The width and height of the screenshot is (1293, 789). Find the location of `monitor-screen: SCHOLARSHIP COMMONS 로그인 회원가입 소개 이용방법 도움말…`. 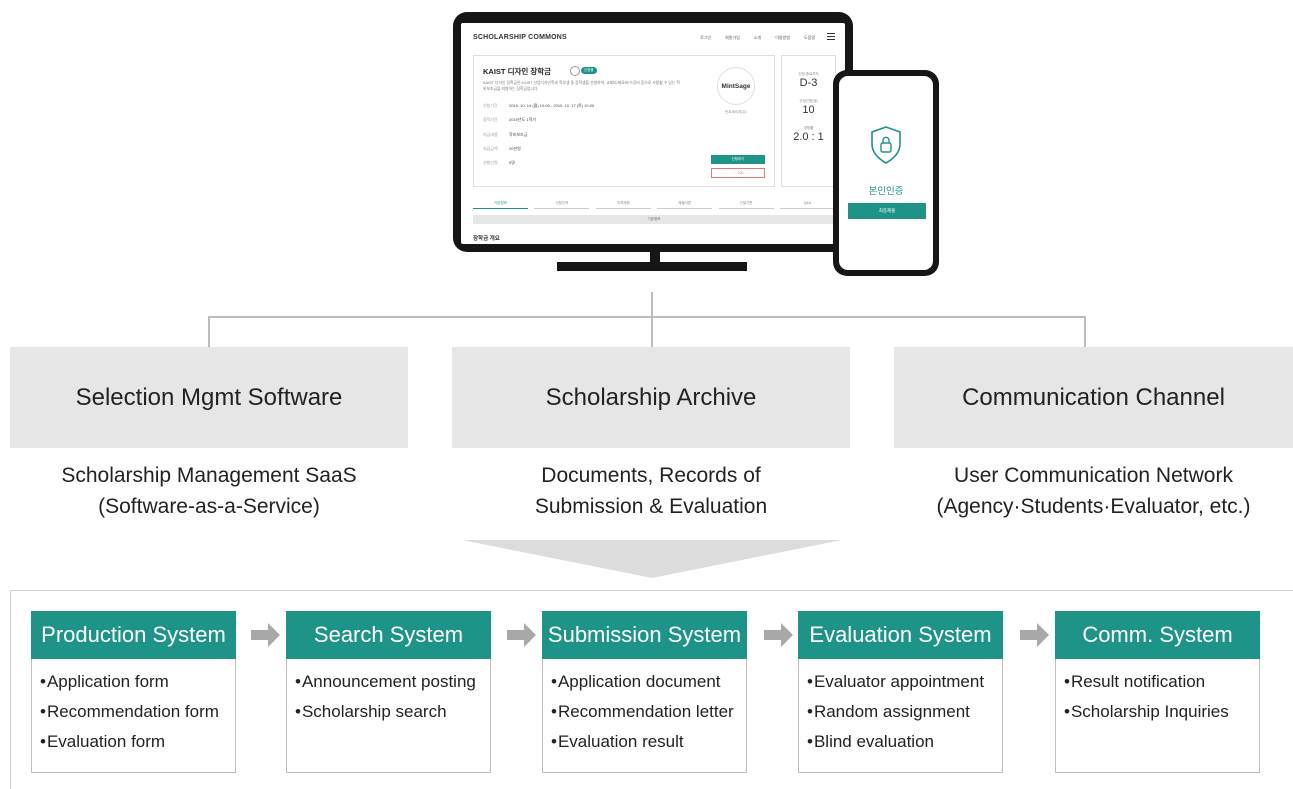

monitor-screen: SCHOLARSHIP COMMONS 로그인 회원가입 소개 이용방법 도움말… is located at coordinates (653, 133).